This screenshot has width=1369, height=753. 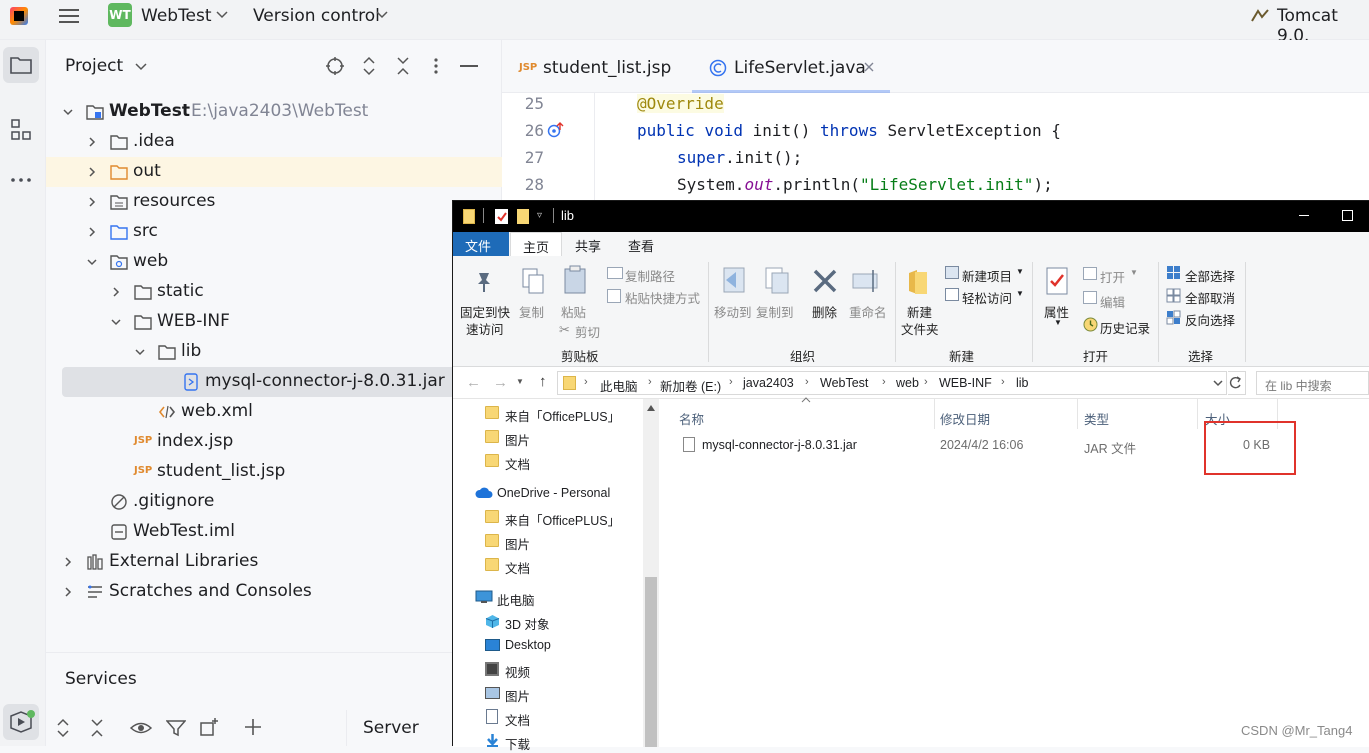 What do you see at coordinates (176, 16) in the screenshot?
I see `project-name: WebTest` at bounding box center [176, 16].